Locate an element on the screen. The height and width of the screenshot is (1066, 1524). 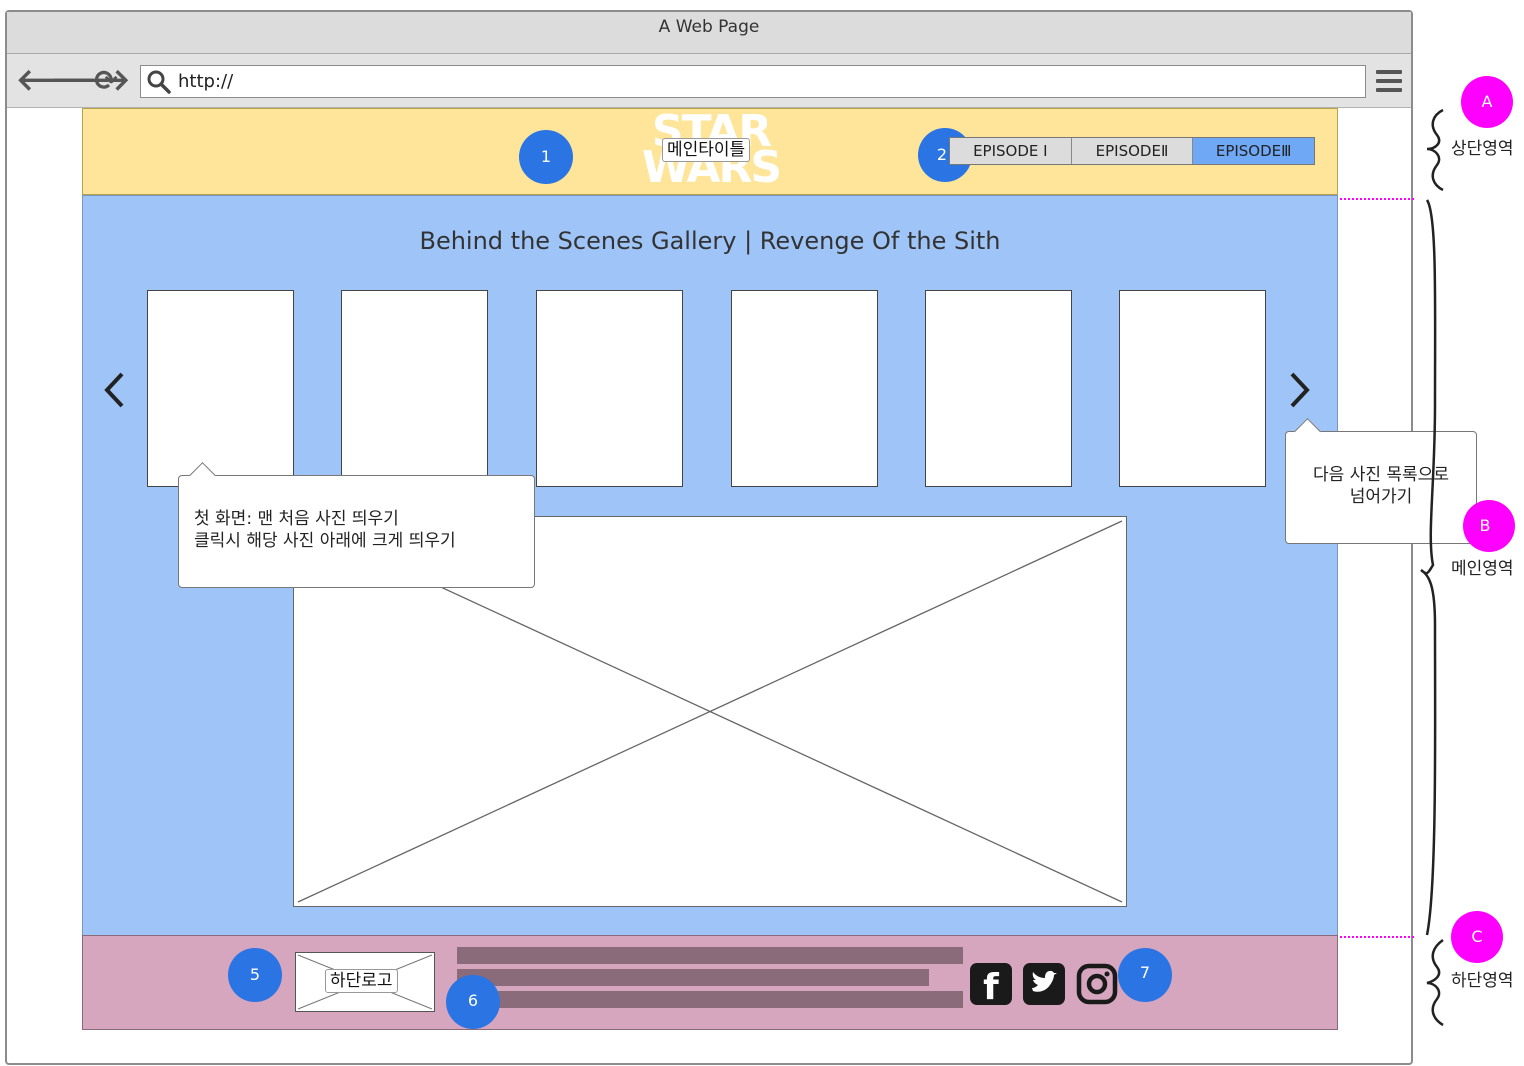
region-divider-top is located at coordinates (1377, 199).